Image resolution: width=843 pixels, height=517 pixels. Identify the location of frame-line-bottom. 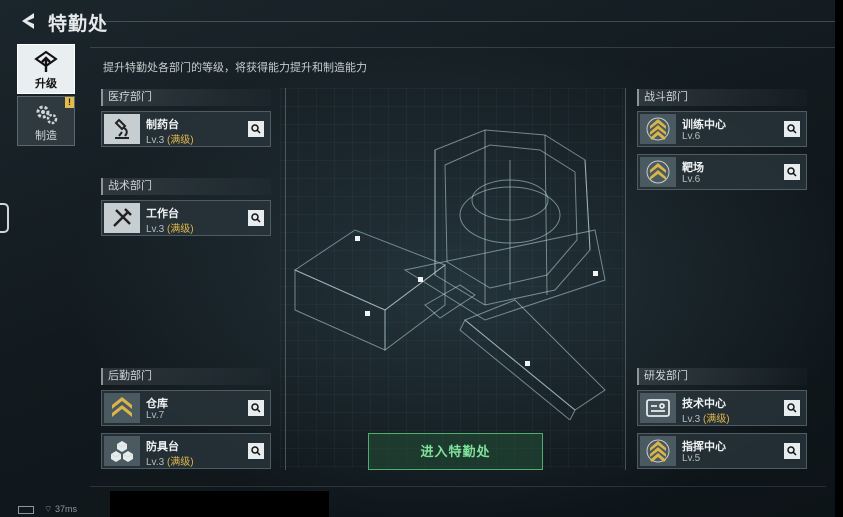
(458, 486).